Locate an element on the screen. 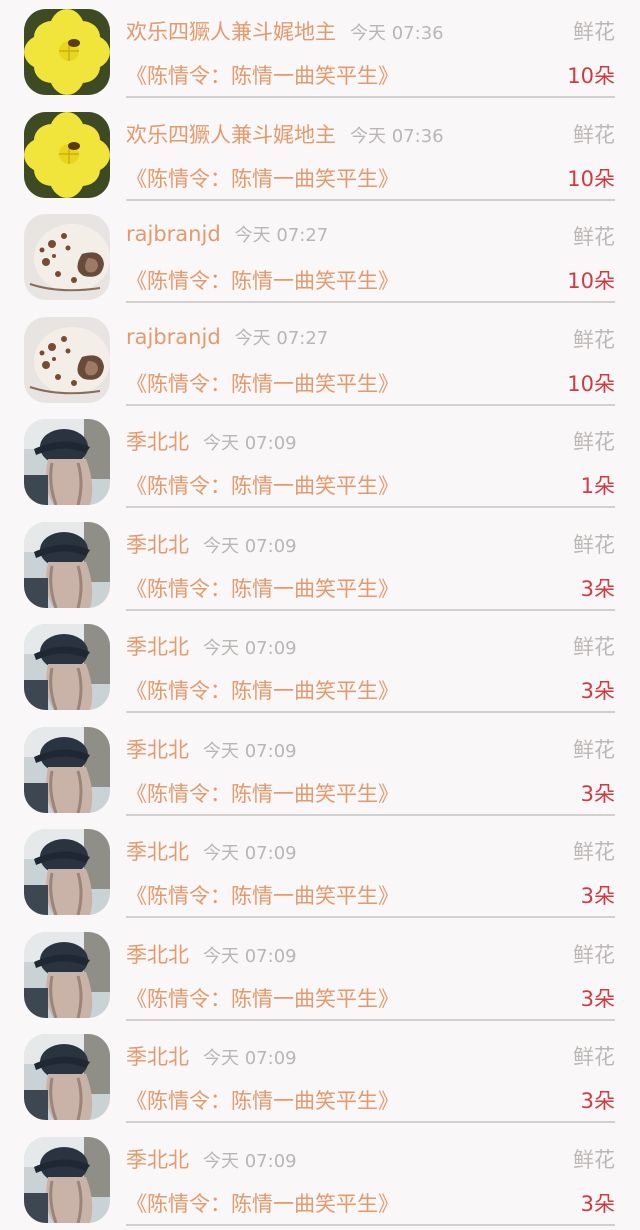 The height and width of the screenshot is (1230, 640). gift-record-row: 季北北今天 07:09 鲜花 《陈情令：陈情一曲笑平生》 1朵 is located at coordinates (320, 461).